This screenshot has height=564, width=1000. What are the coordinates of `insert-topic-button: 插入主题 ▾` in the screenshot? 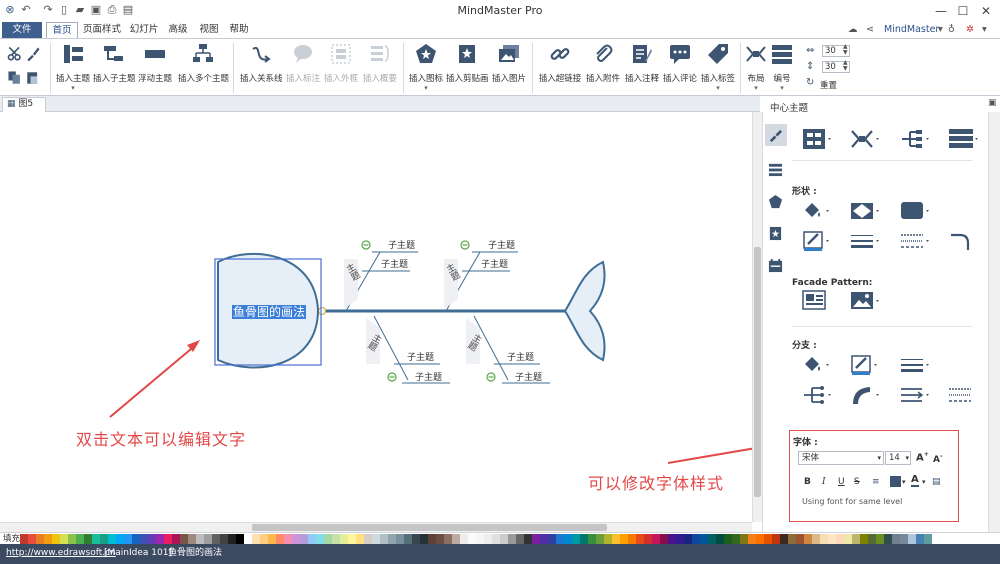 It's located at (73, 67).